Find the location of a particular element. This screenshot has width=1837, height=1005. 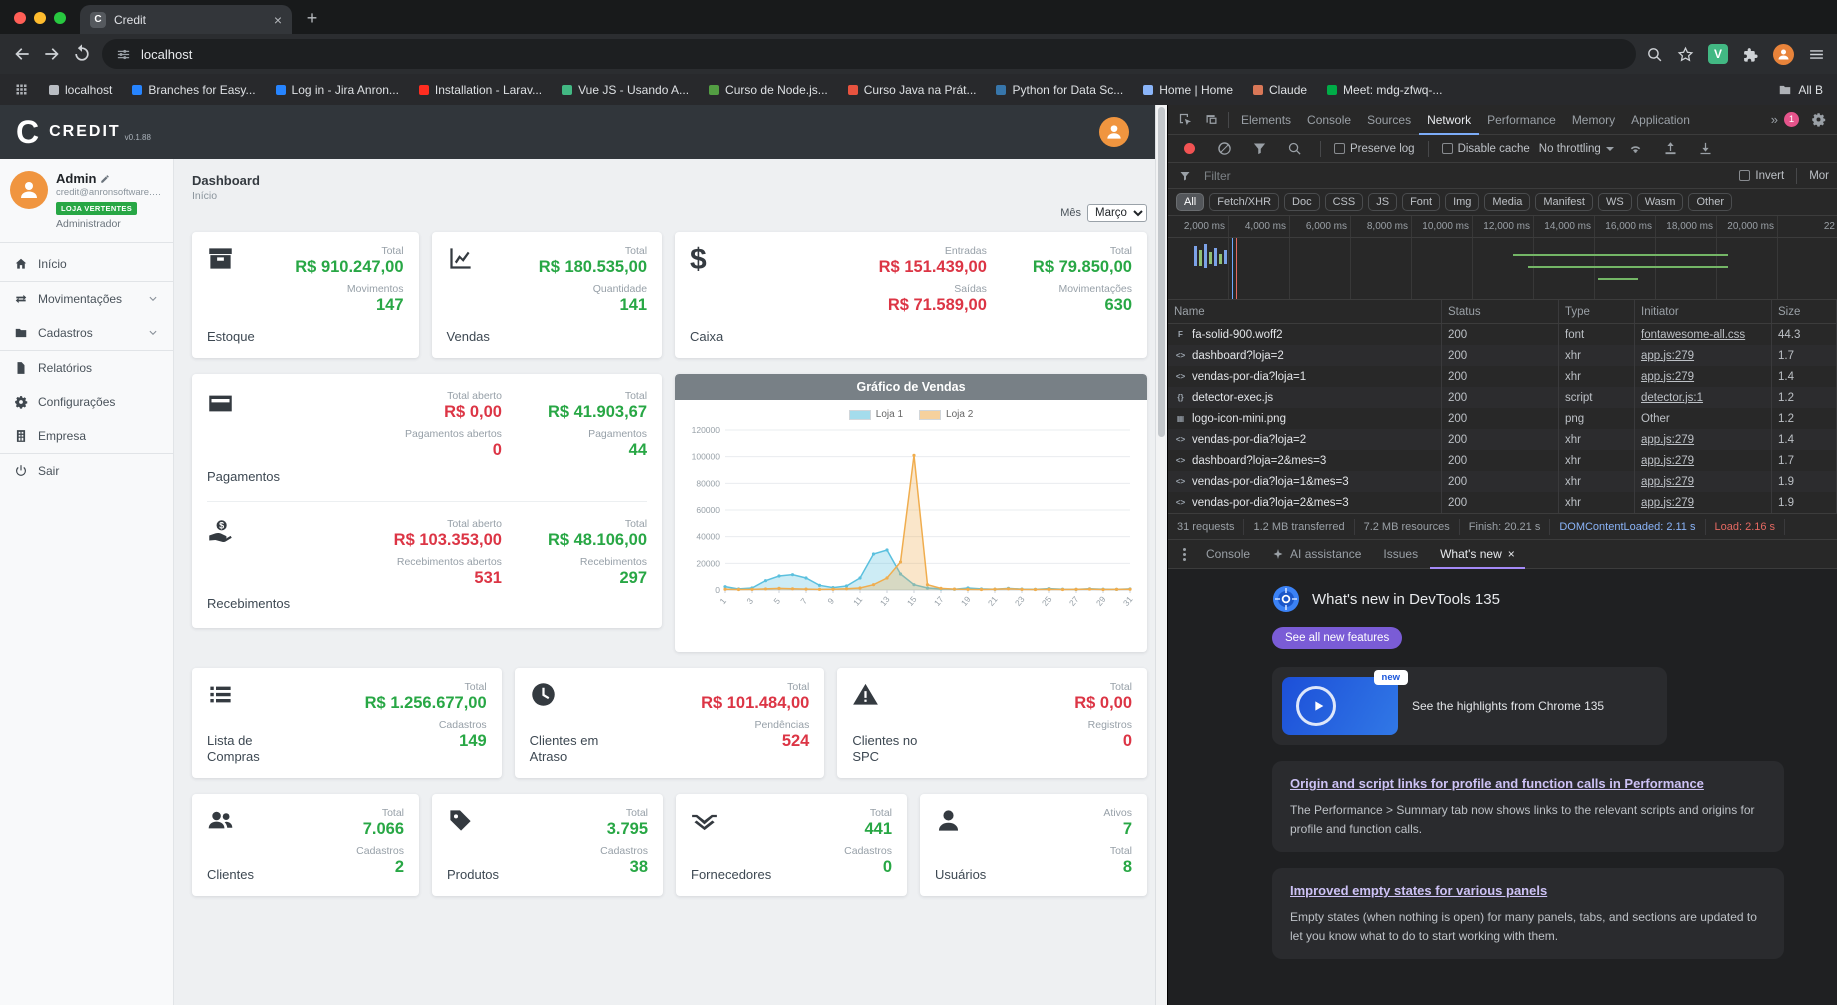

filter-chip: Wasm is located at coordinates (1660, 202).